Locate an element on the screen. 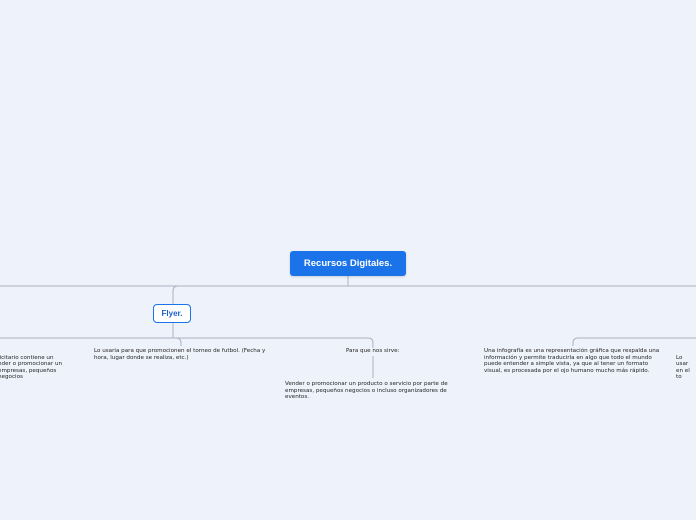 The image size is (696, 520). branch-node-flyer: Flyer. is located at coordinates (172, 313).